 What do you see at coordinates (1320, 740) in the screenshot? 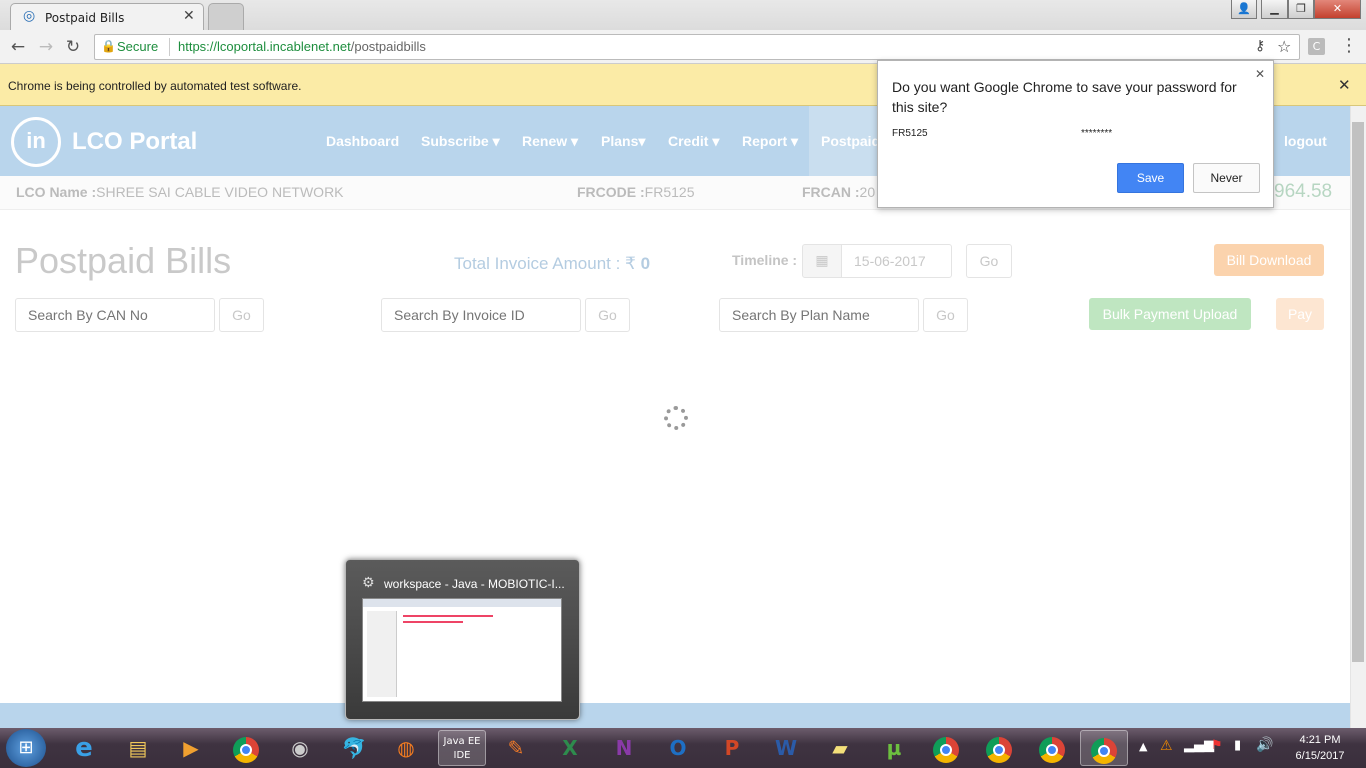
I see `clock-time: 4:21 PM` at bounding box center [1320, 740].